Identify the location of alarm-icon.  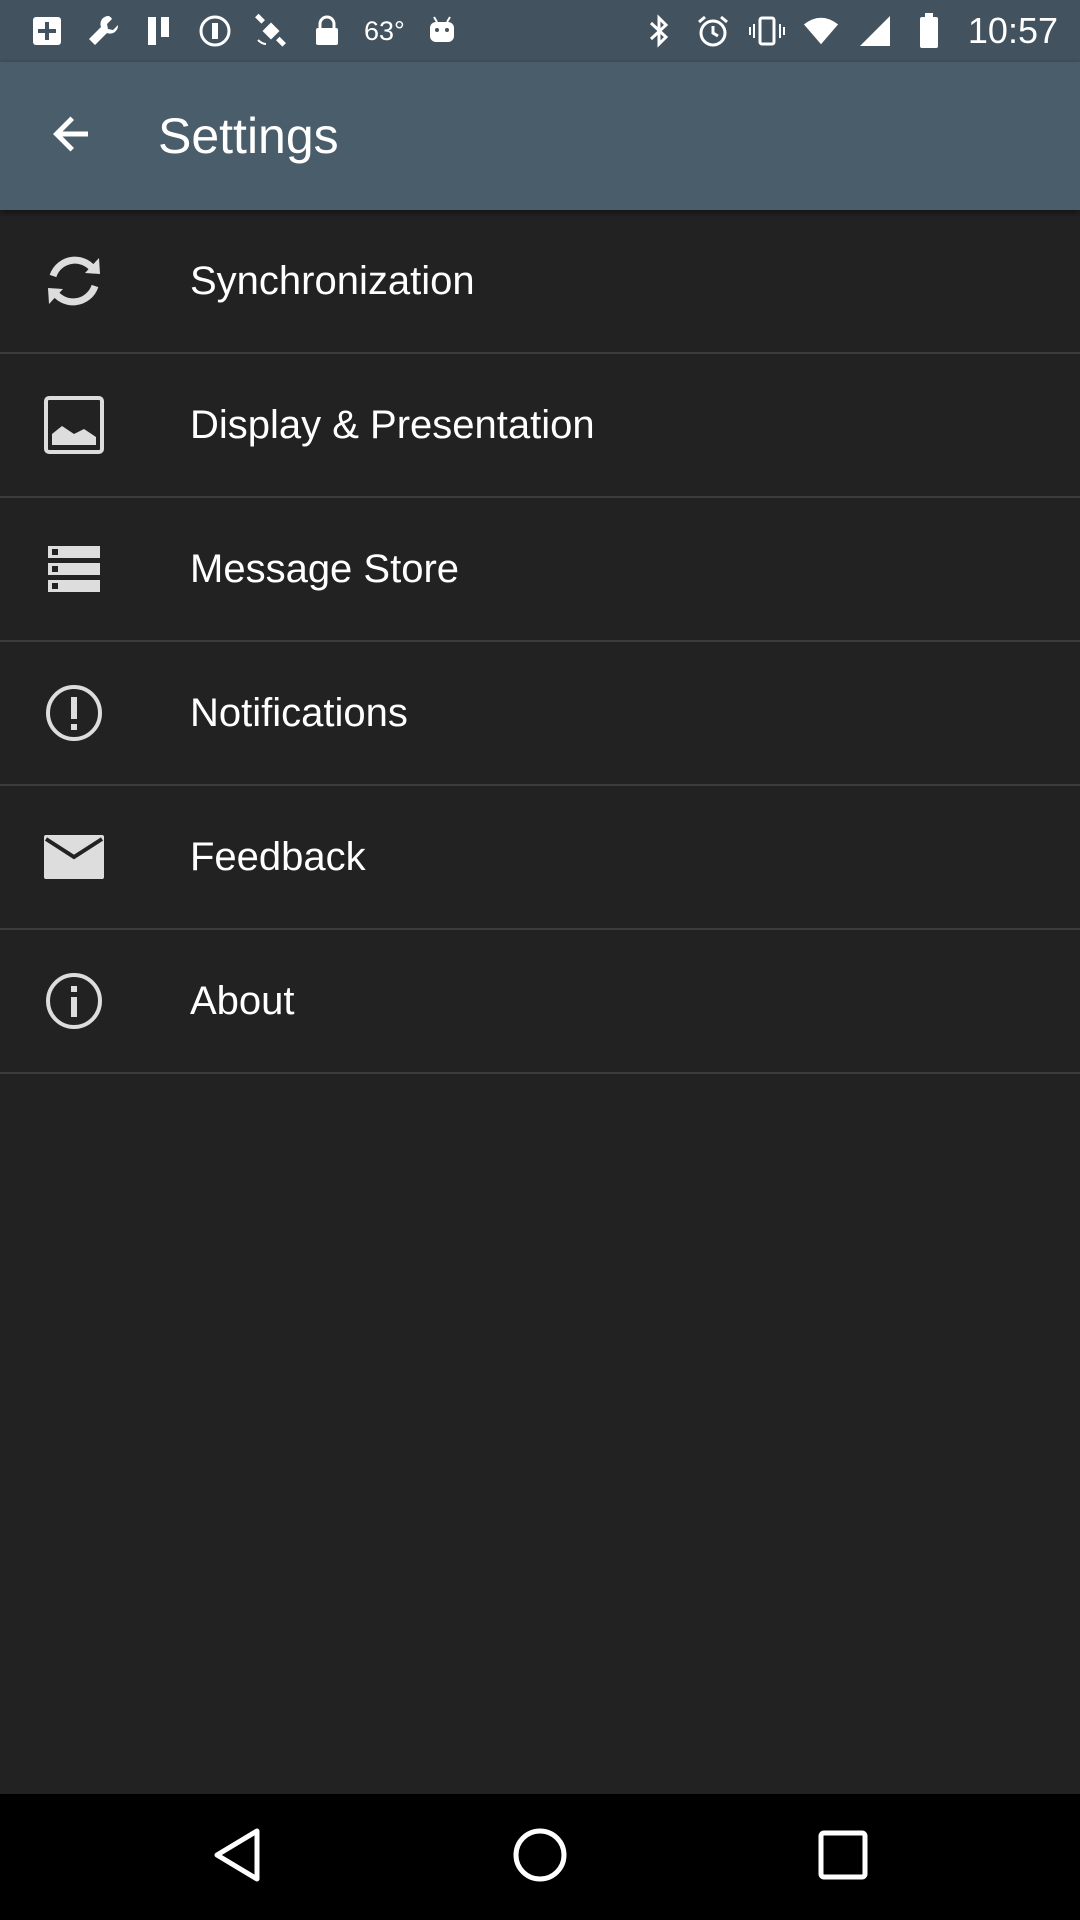
(713, 31).